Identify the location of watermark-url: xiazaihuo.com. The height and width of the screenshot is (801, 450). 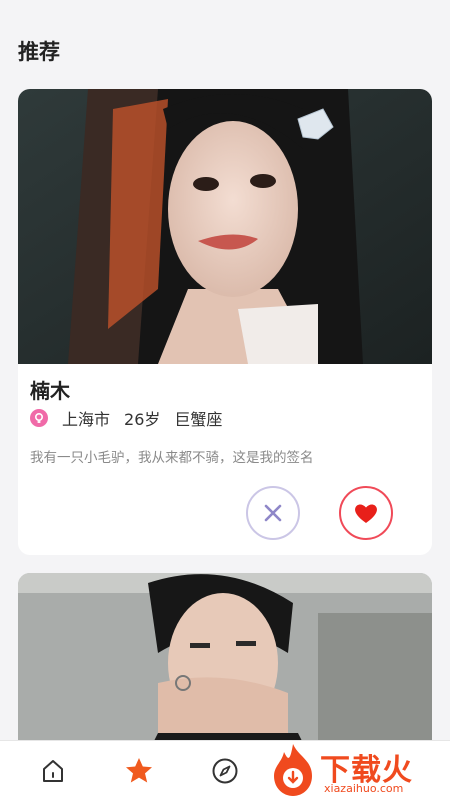
(364, 788).